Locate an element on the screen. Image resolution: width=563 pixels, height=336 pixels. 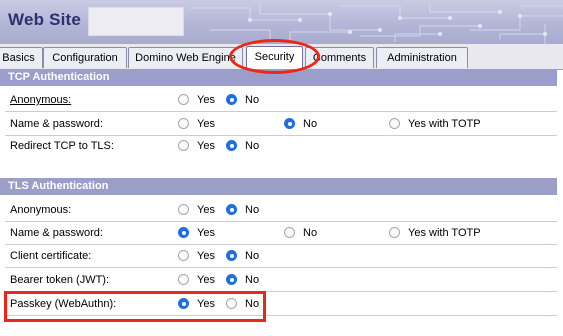
tls-bearer-token-row: Bearer token (JWT): Yes No is located at coordinates (278, 281).